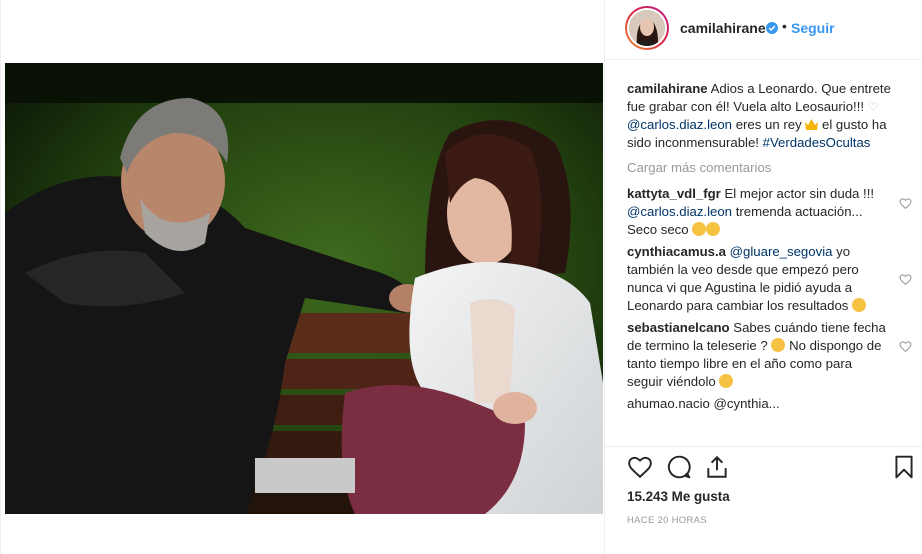  Describe the element at coordinates (778, 345) in the screenshot. I see `thinking-emoji-icon` at that location.